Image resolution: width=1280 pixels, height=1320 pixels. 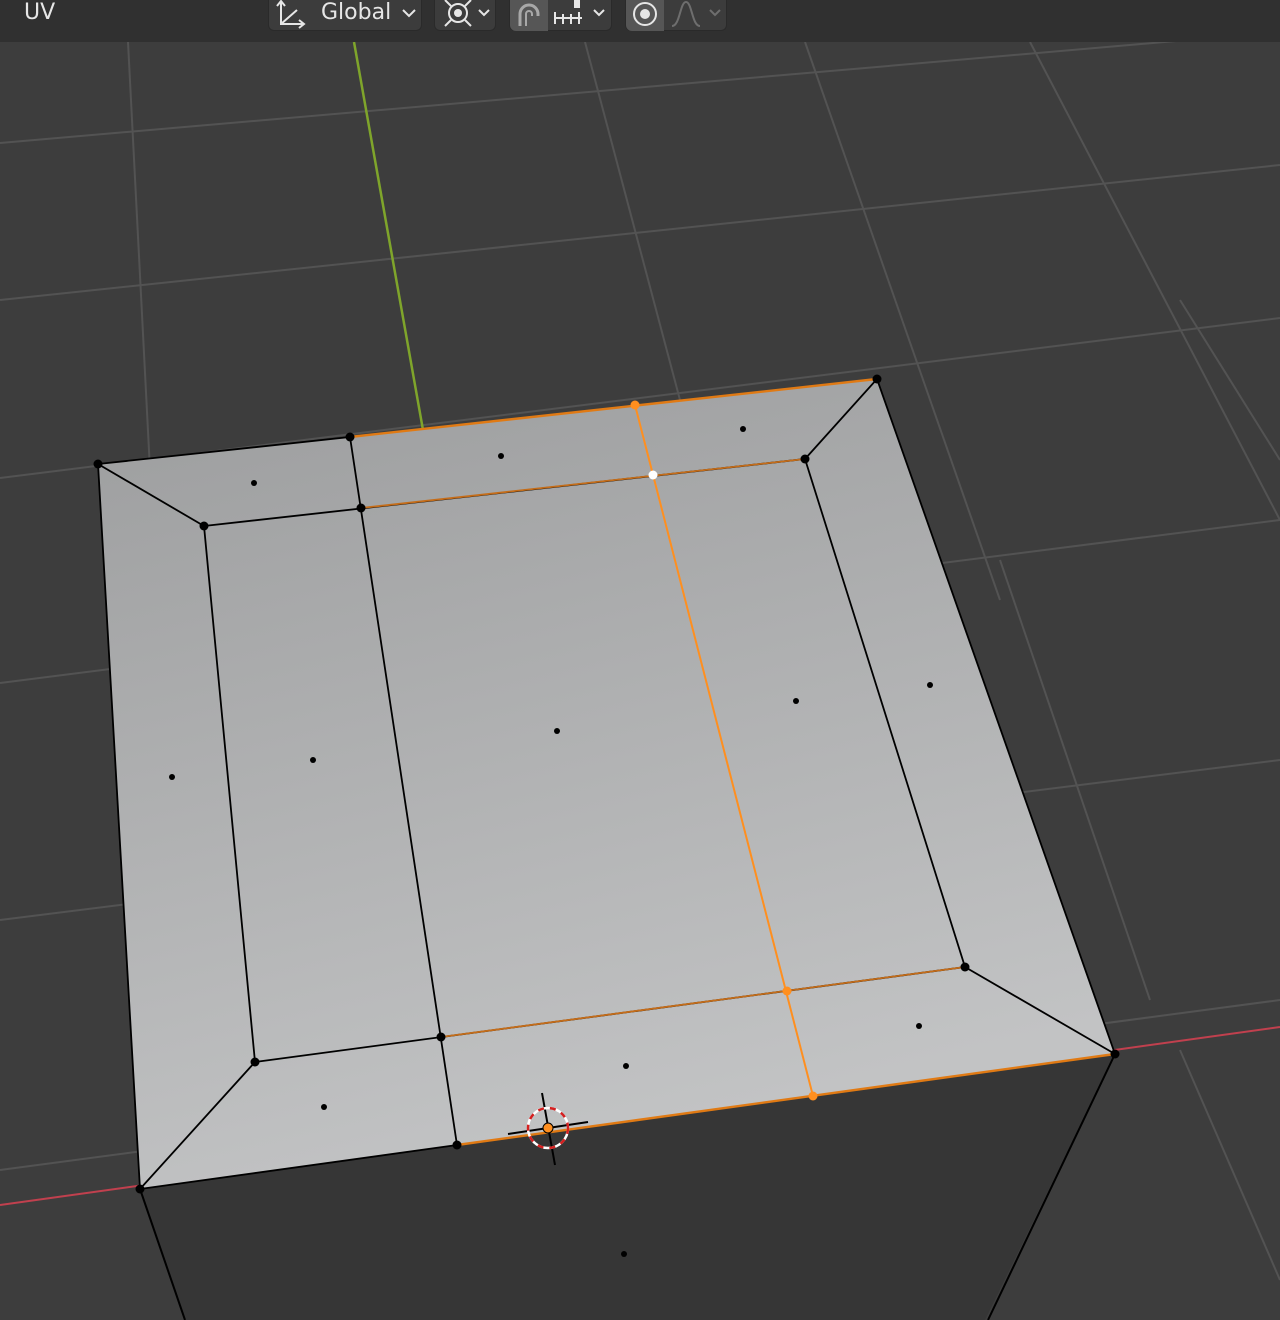 What do you see at coordinates (388, 236) in the screenshot?
I see `y-axis-line` at bounding box center [388, 236].